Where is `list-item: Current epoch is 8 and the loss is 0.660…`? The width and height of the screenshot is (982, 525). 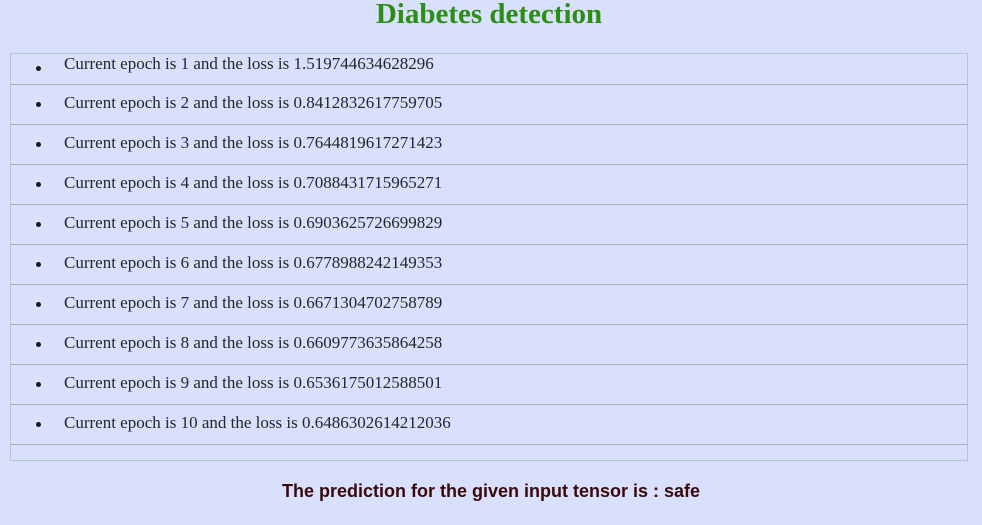 list-item: Current epoch is 8 and the loss is 0.660… is located at coordinates (489, 345).